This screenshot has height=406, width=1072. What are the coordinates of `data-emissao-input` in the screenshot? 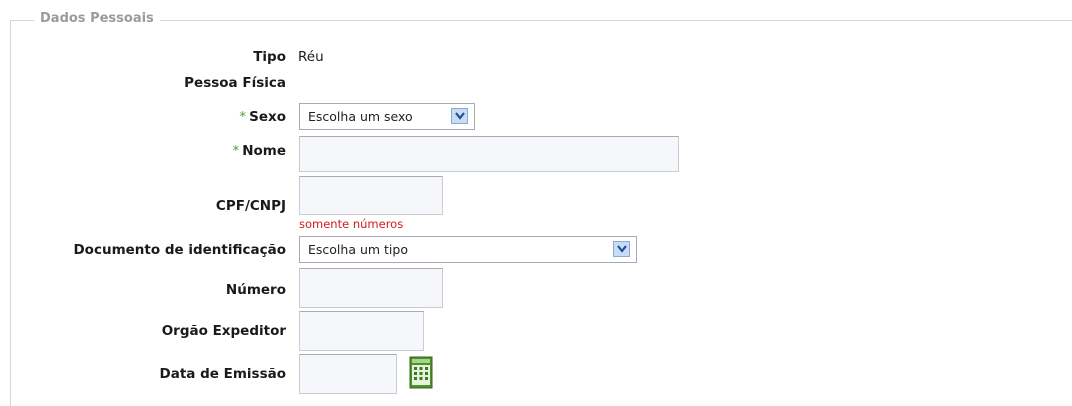 It's located at (348, 374).